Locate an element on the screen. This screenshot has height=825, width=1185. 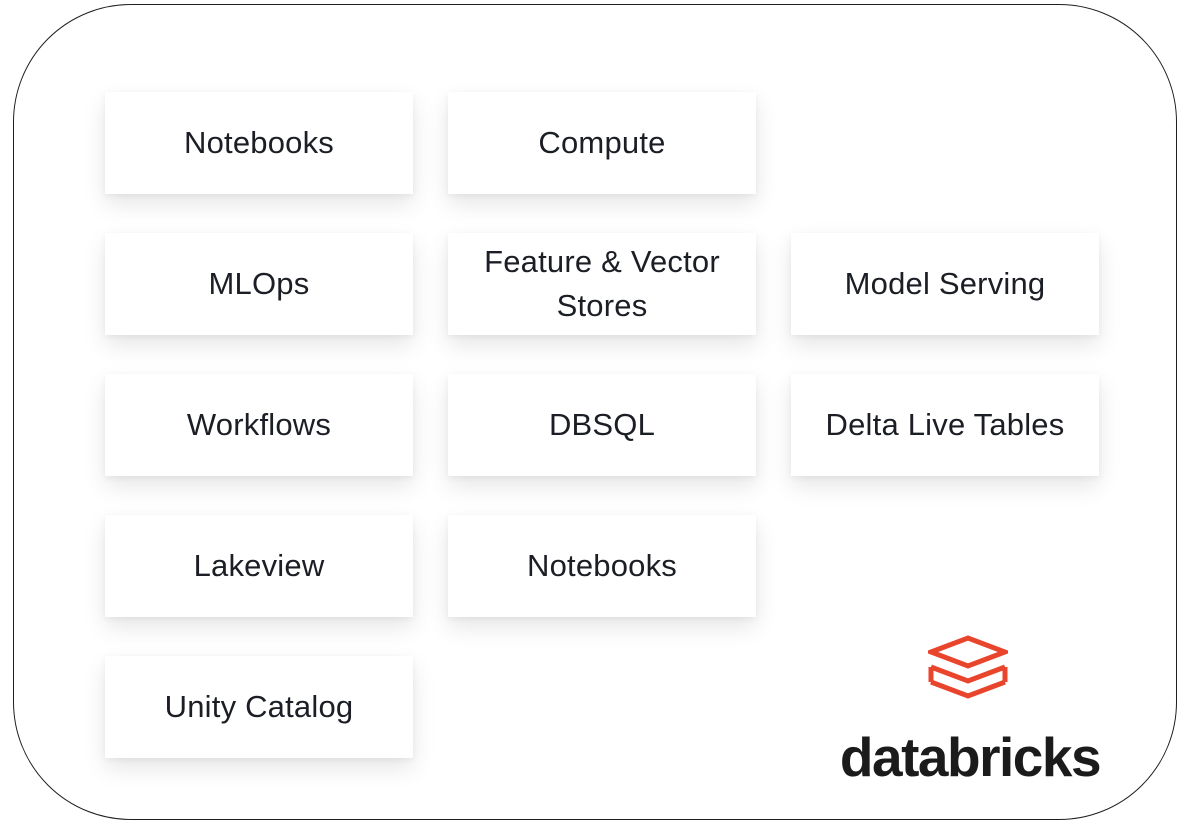
tile-feature-vector-stores: Feature & Vector Stores is located at coordinates (602, 284).